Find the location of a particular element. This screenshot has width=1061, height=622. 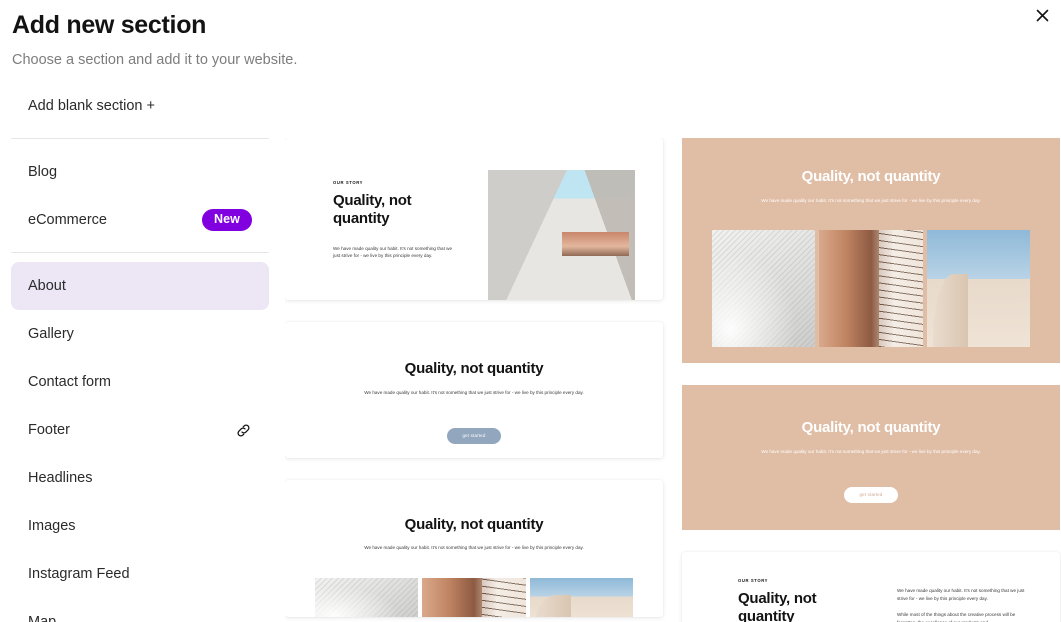

sidebar-item-map: Map is located at coordinates (140, 610).